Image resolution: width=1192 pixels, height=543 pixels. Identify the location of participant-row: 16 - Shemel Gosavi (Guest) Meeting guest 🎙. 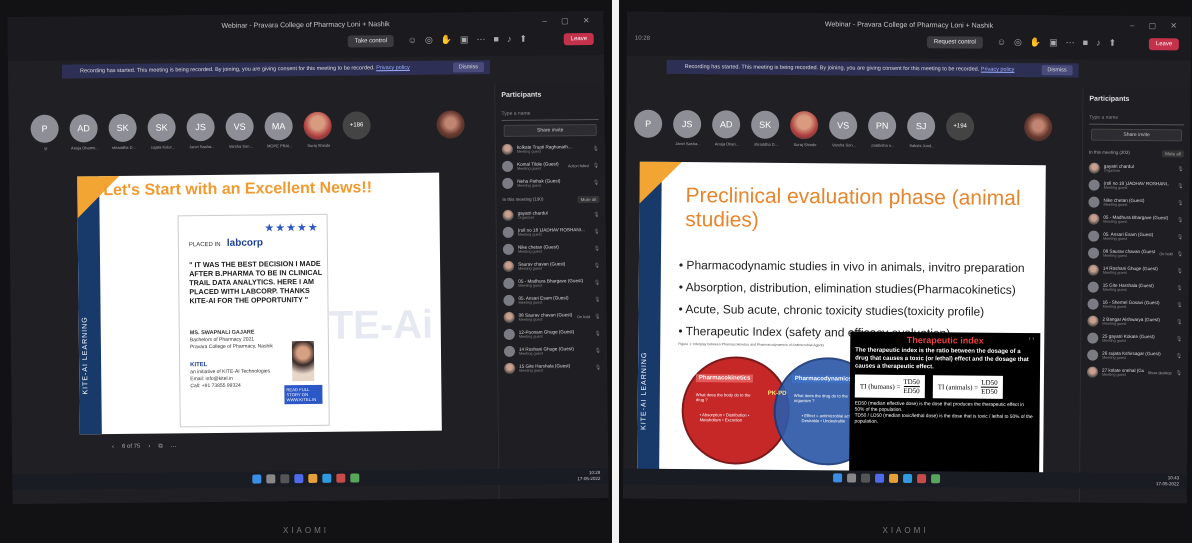
(1135, 305).